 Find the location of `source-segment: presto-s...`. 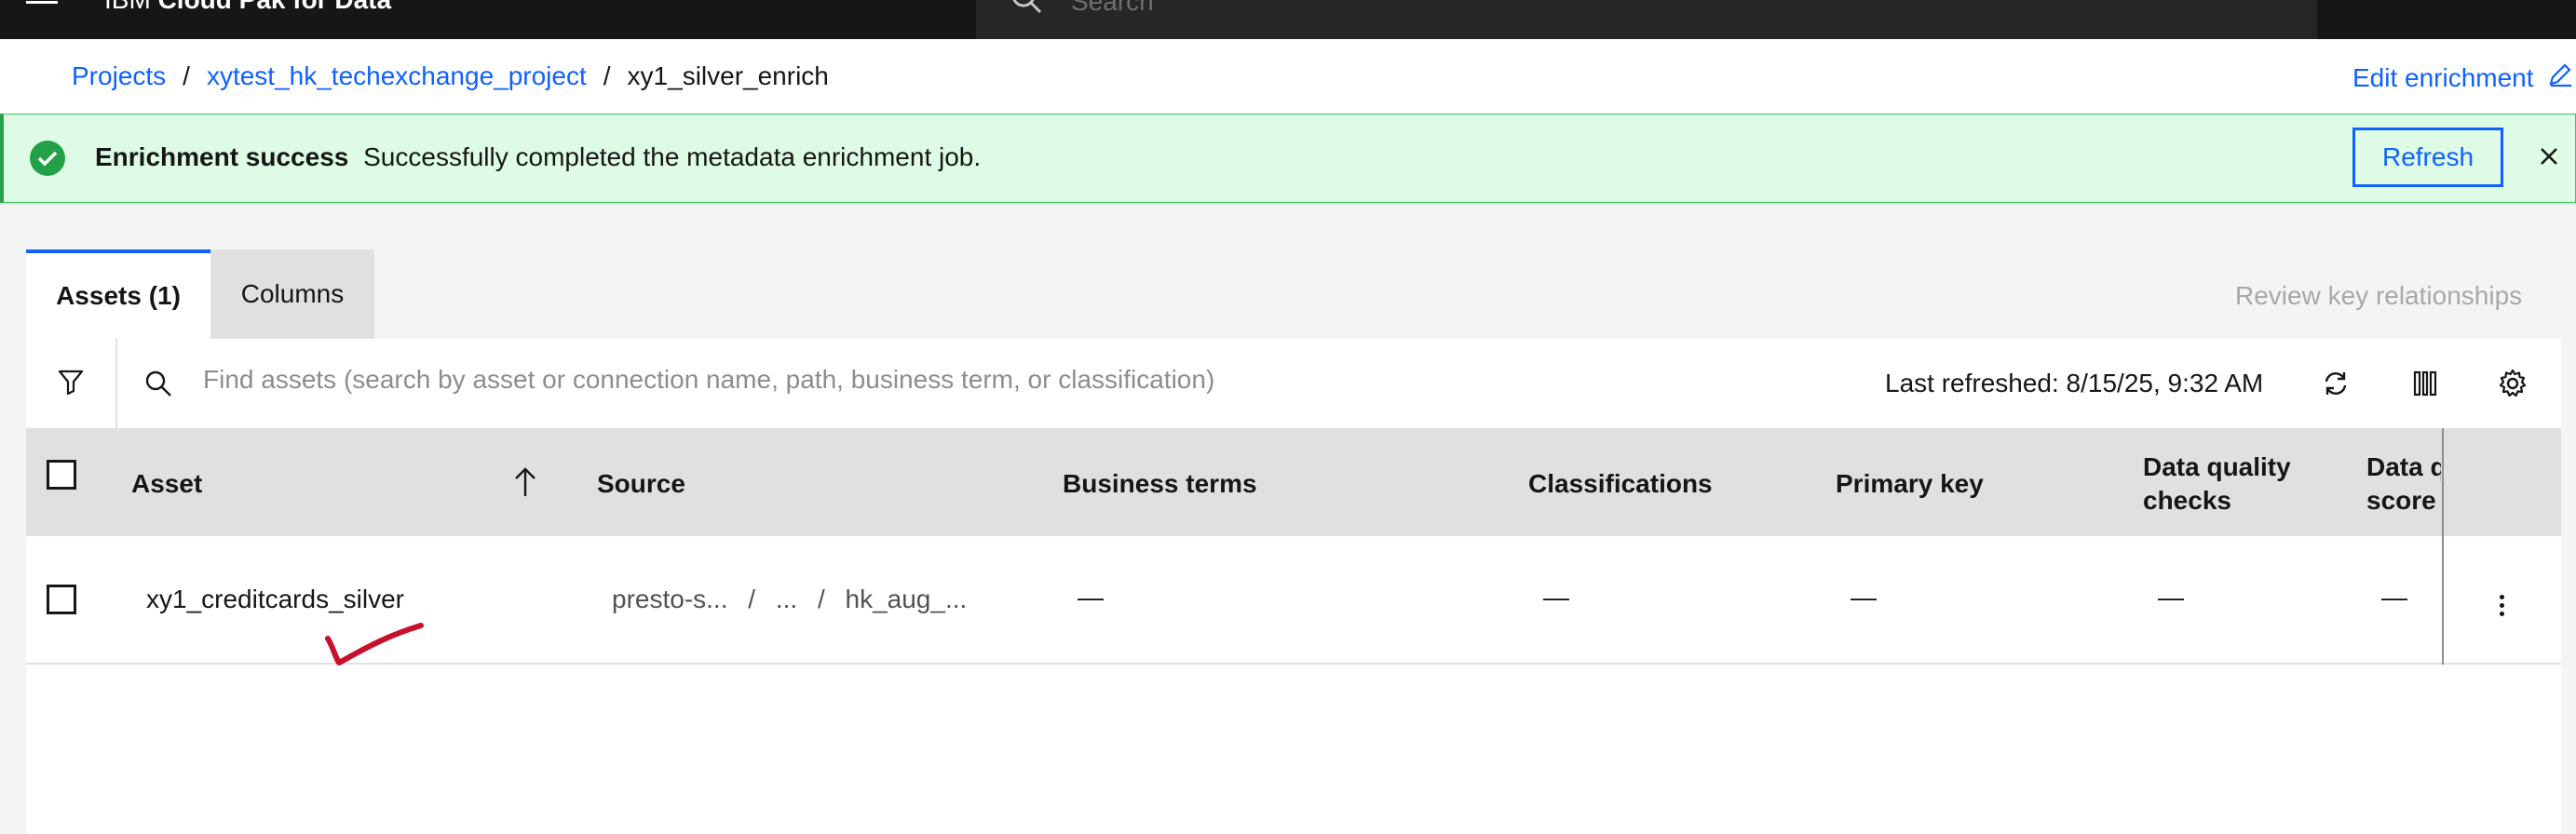

source-segment: presto-s... is located at coordinates (670, 599).